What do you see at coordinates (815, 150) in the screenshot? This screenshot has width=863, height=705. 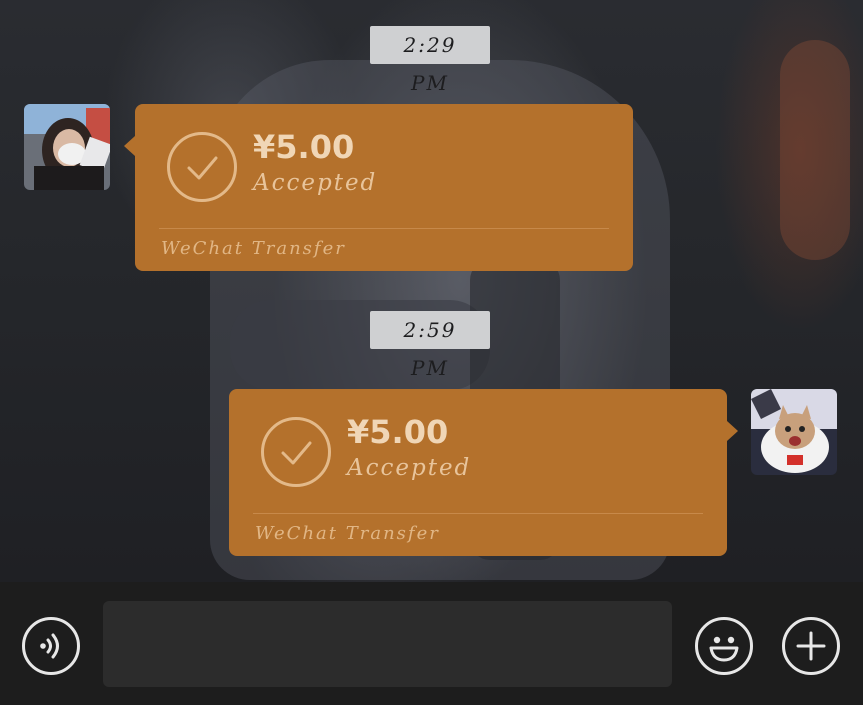 I see `background-light-blur` at bounding box center [815, 150].